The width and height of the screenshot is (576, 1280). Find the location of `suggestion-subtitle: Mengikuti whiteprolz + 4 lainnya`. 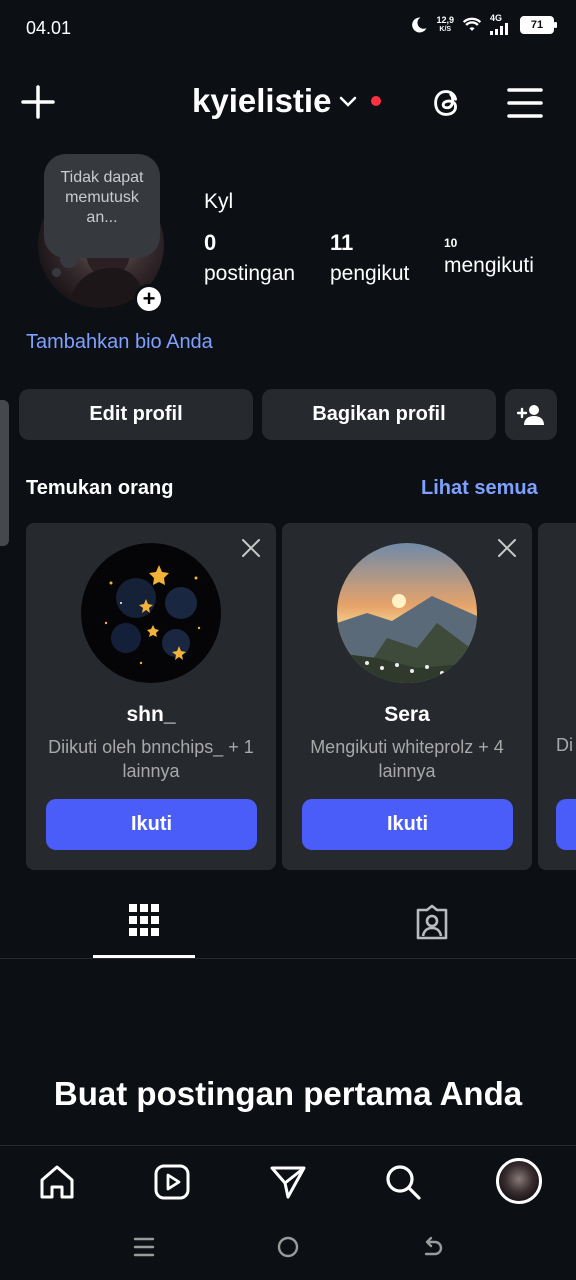

suggestion-subtitle: Mengikuti whiteprolz + 4 lainnya is located at coordinates (407, 759).